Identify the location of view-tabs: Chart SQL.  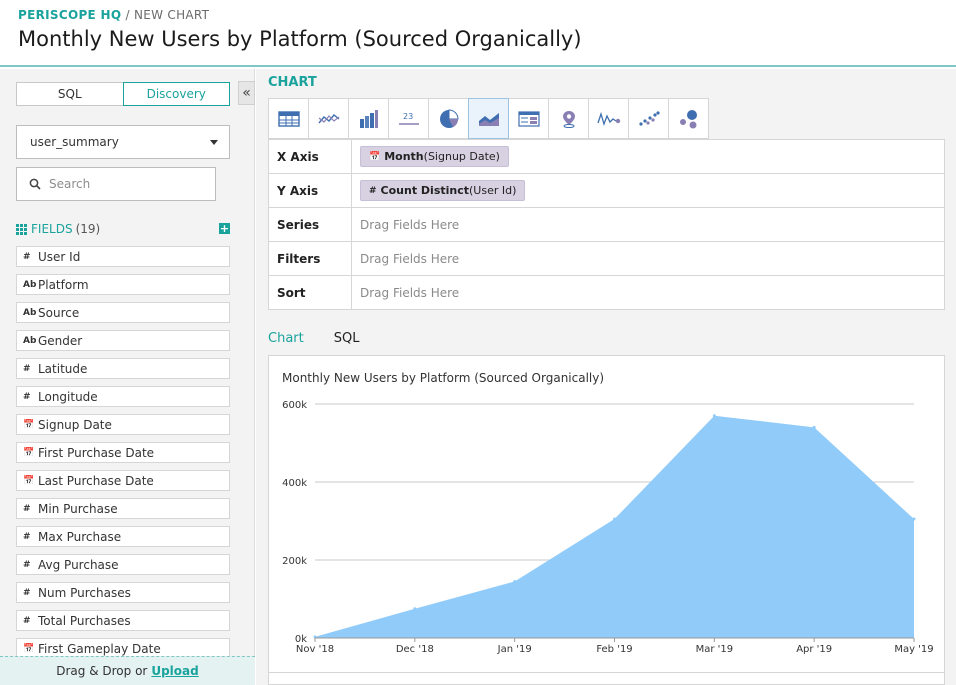
(328, 338).